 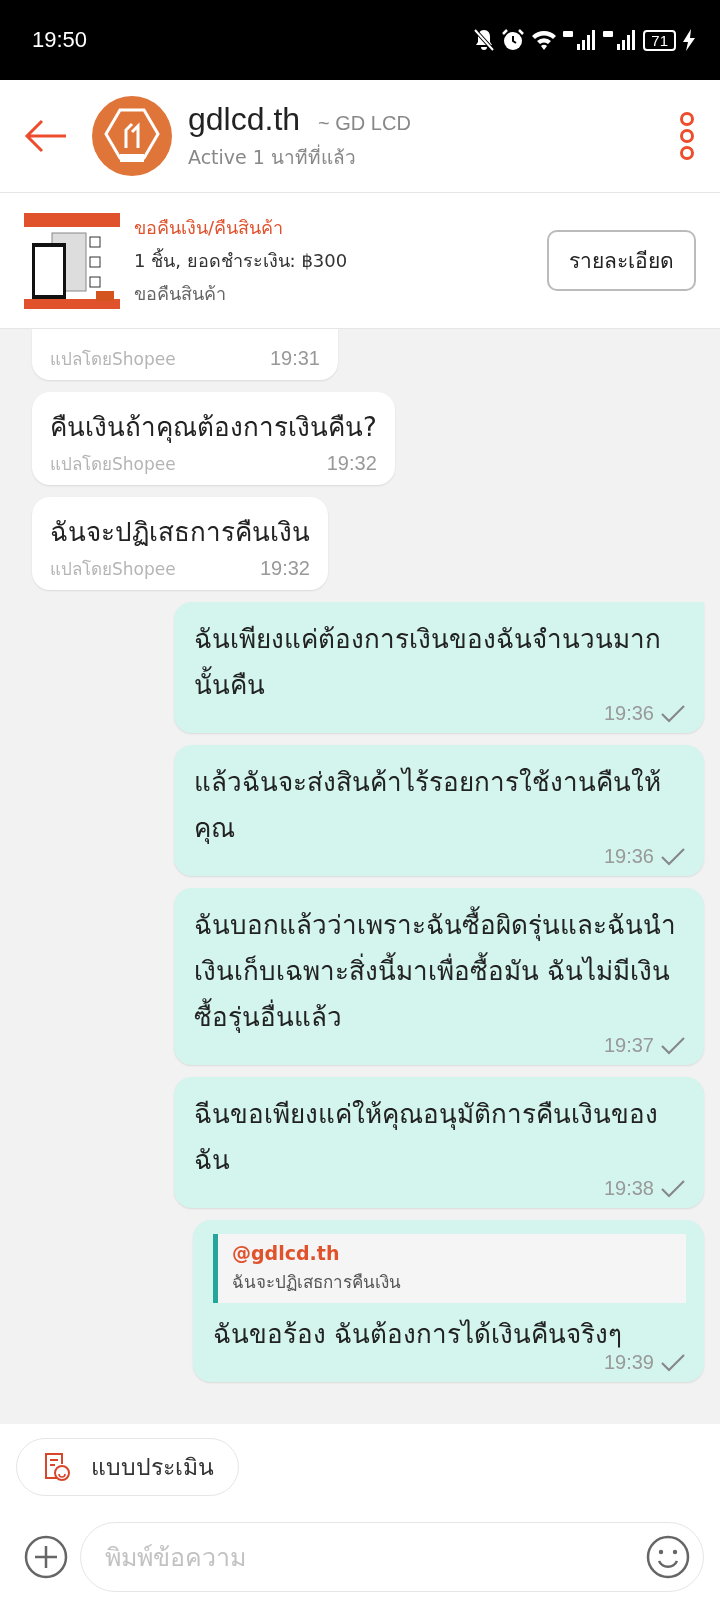 What do you see at coordinates (628, 1045) in the screenshot?
I see `message-time: 19:37` at bounding box center [628, 1045].